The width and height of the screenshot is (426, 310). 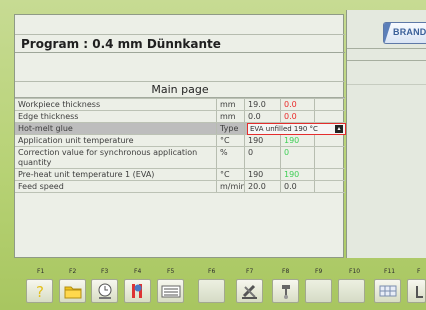 I want to click on help-button: ?, so click(x=39, y=291).